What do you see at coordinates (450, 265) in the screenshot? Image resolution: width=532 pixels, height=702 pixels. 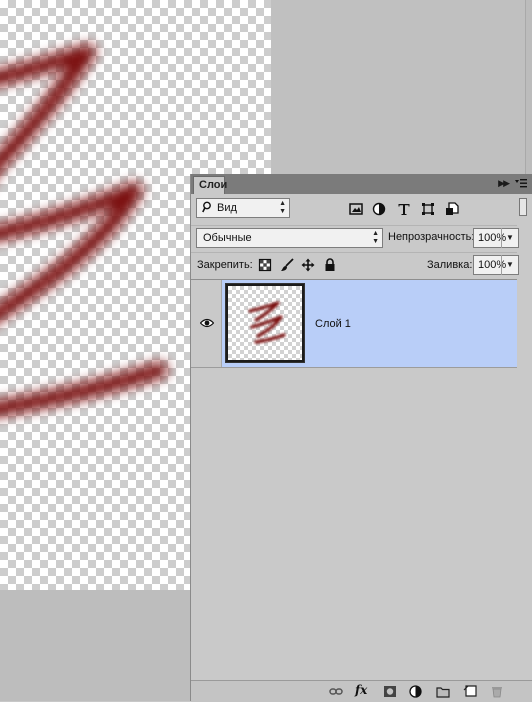 I see `fill-label: Заливка:` at bounding box center [450, 265].